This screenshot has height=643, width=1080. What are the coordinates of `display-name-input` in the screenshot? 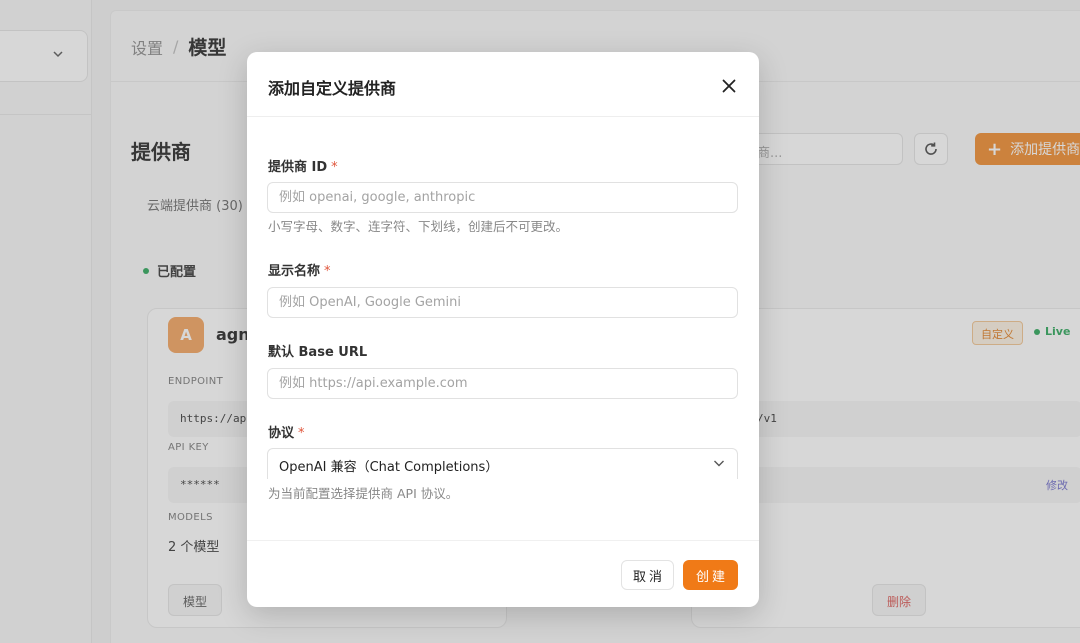 It's located at (502, 302).